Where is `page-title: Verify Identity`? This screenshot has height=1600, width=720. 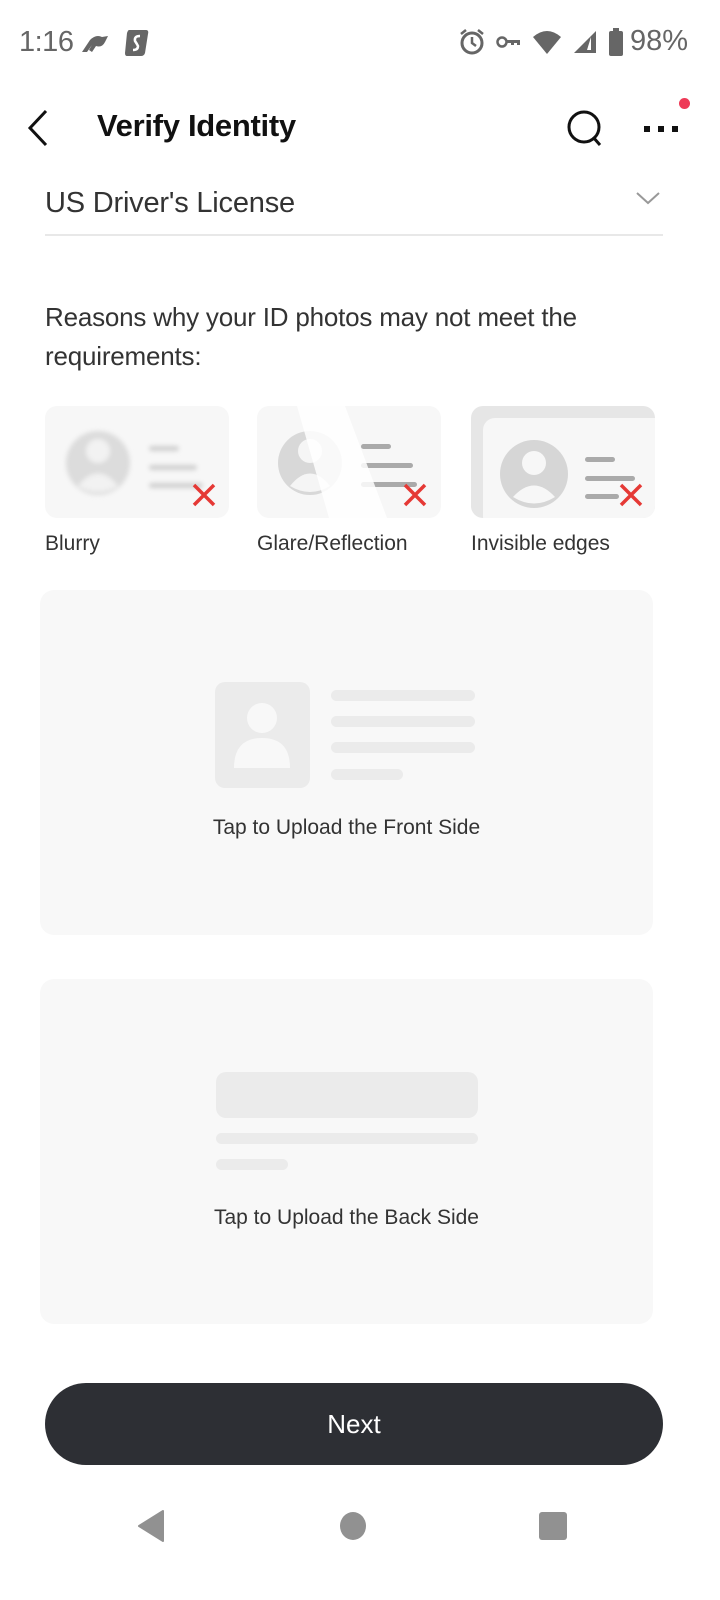 page-title: Verify Identity is located at coordinates (196, 125).